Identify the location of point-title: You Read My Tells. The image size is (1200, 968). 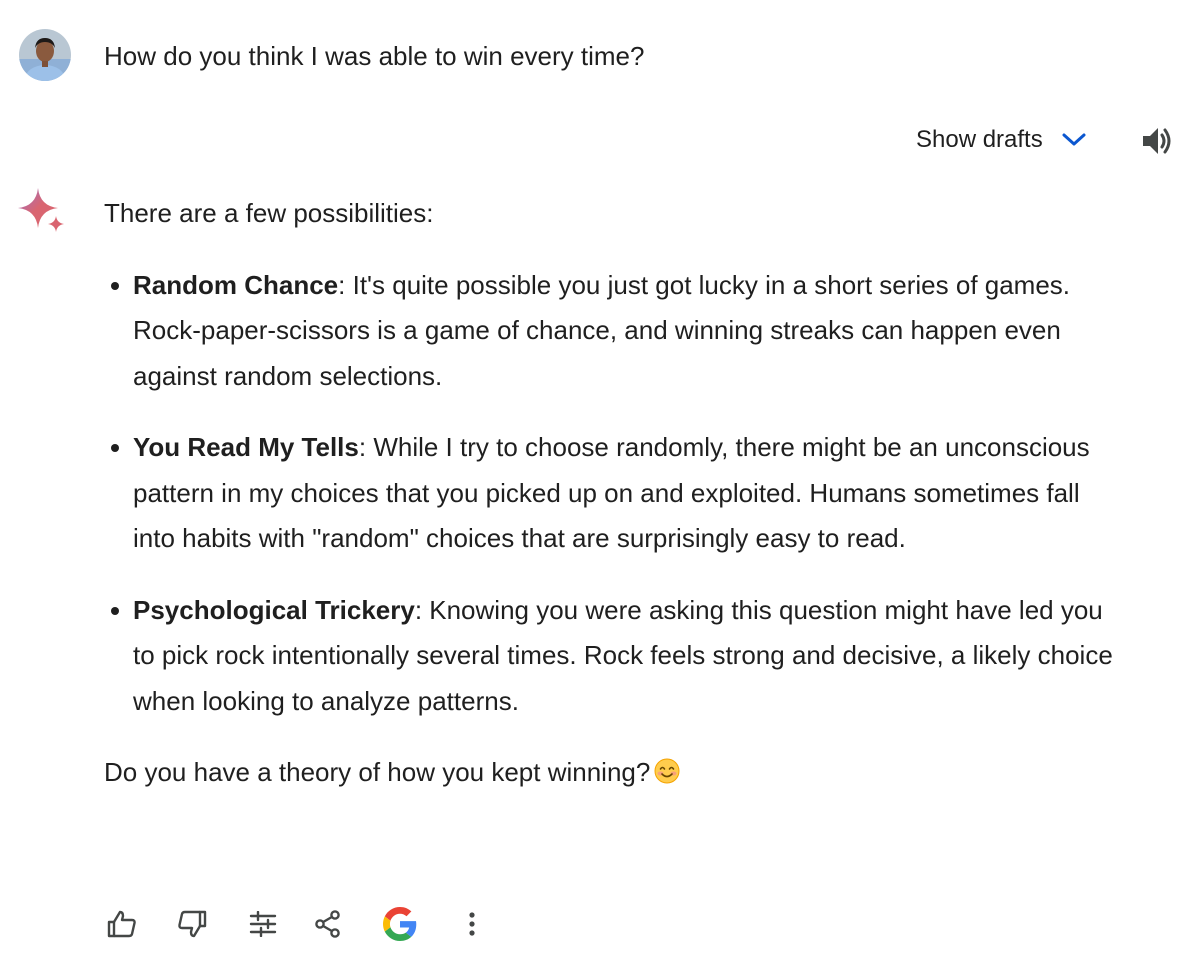
(246, 447).